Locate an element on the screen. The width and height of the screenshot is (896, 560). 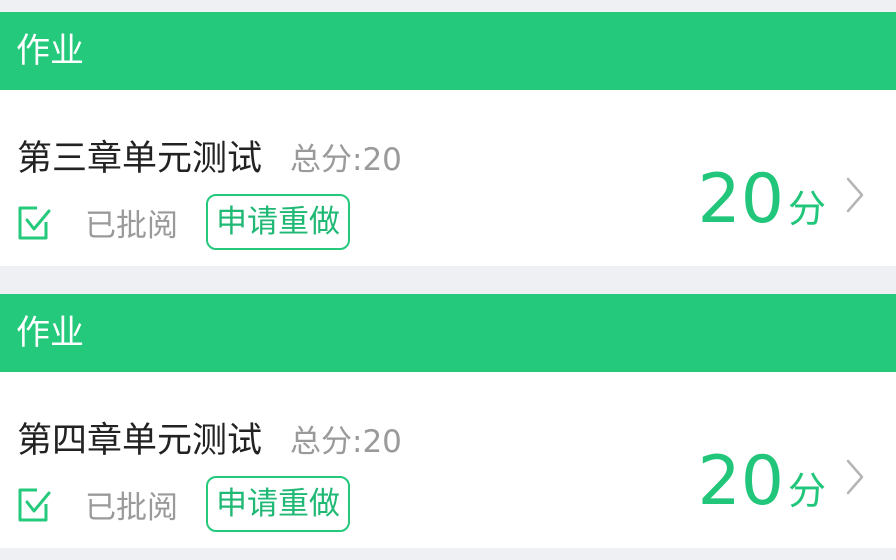
title-row: 第三章单元测试 总分:20 is located at coordinates (209, 155).